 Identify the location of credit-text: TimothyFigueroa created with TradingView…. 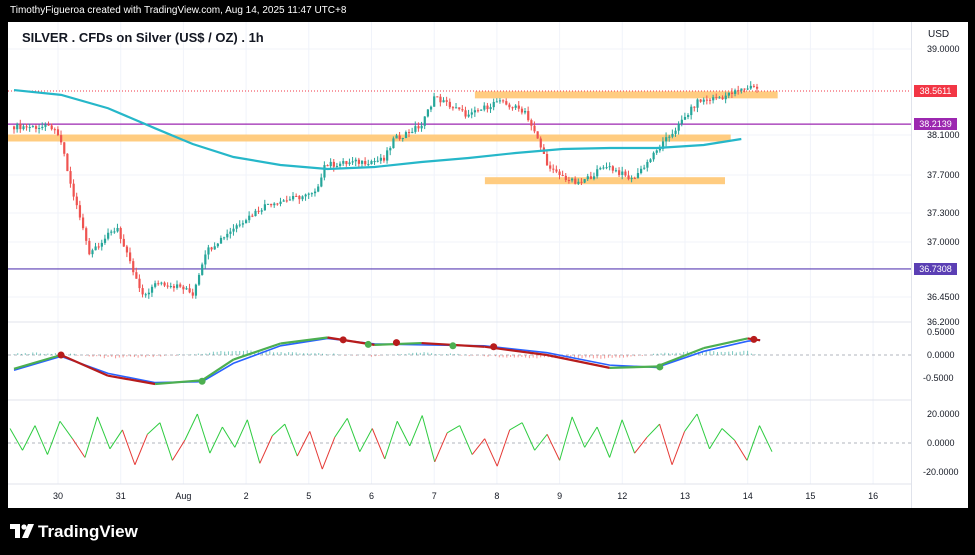
(178, 10).